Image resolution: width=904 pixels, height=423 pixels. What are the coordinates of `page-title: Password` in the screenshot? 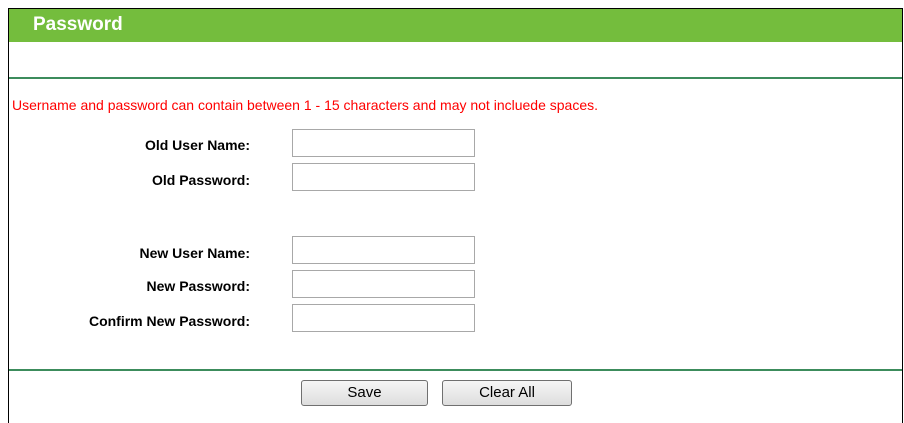 It's located at (78, 24).